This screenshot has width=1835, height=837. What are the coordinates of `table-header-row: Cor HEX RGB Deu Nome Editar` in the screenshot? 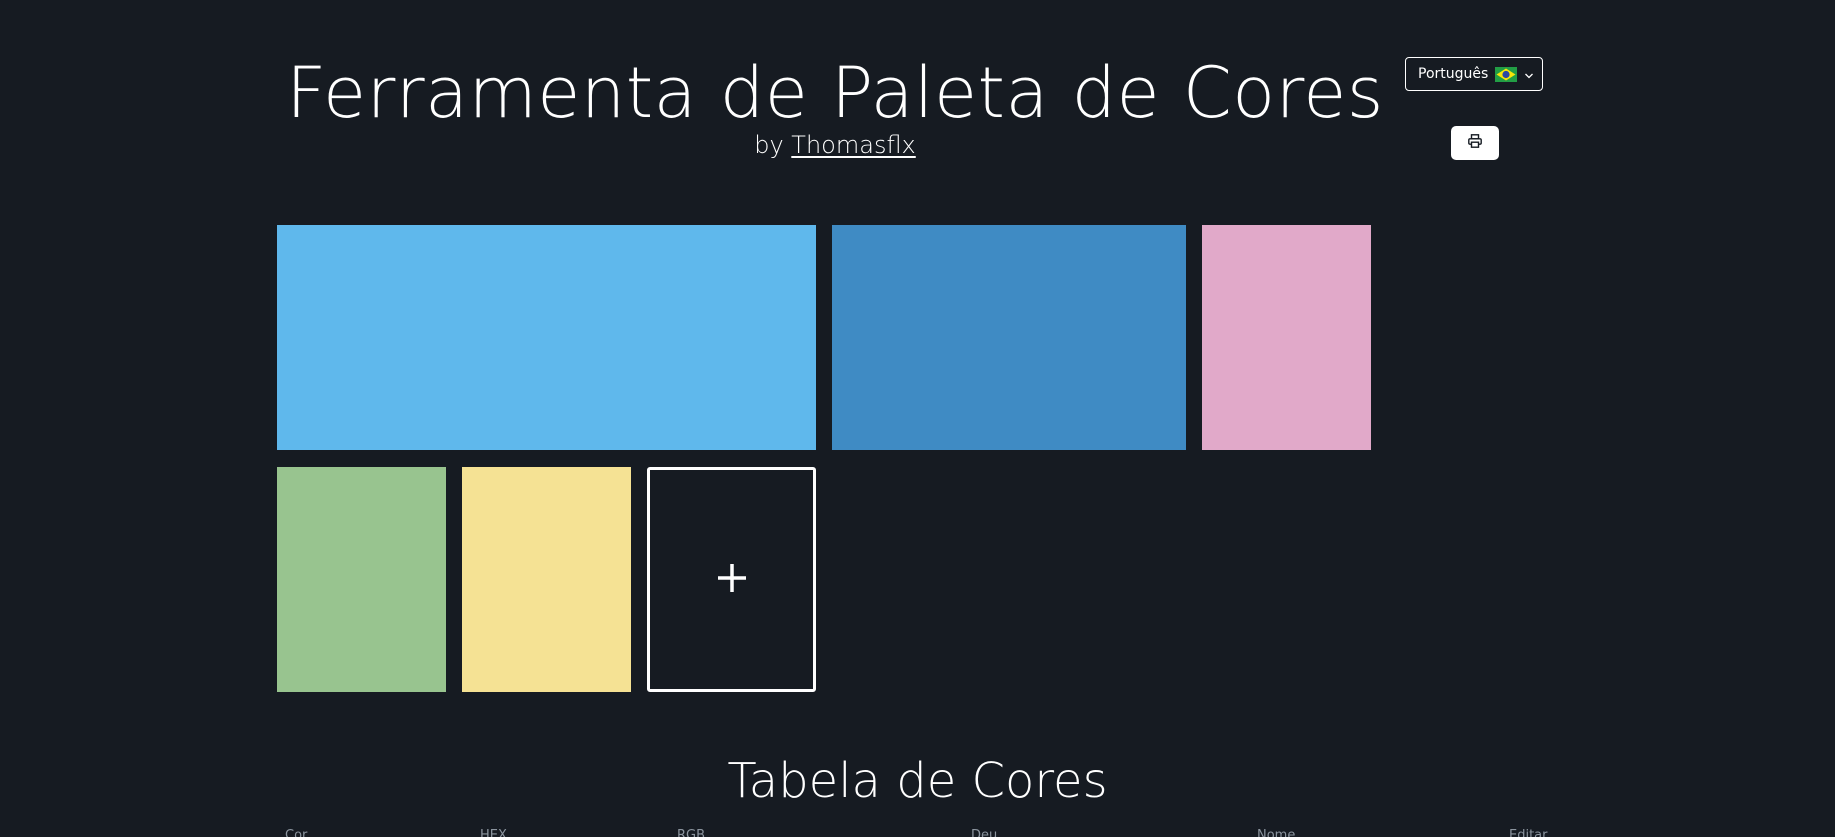 It's located at (917, 832).